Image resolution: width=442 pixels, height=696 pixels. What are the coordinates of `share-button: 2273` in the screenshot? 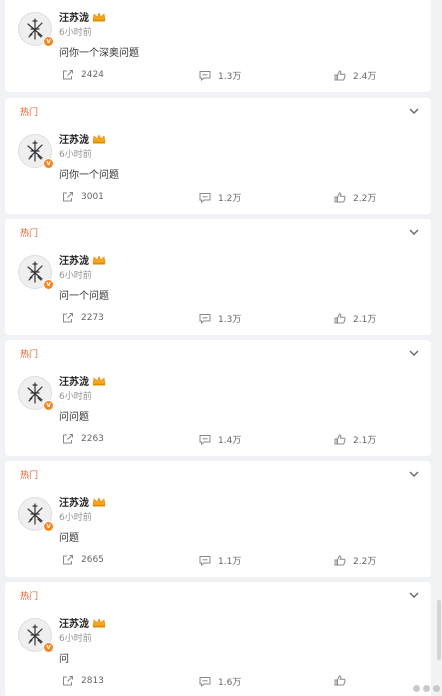 It's located at (83, 317).